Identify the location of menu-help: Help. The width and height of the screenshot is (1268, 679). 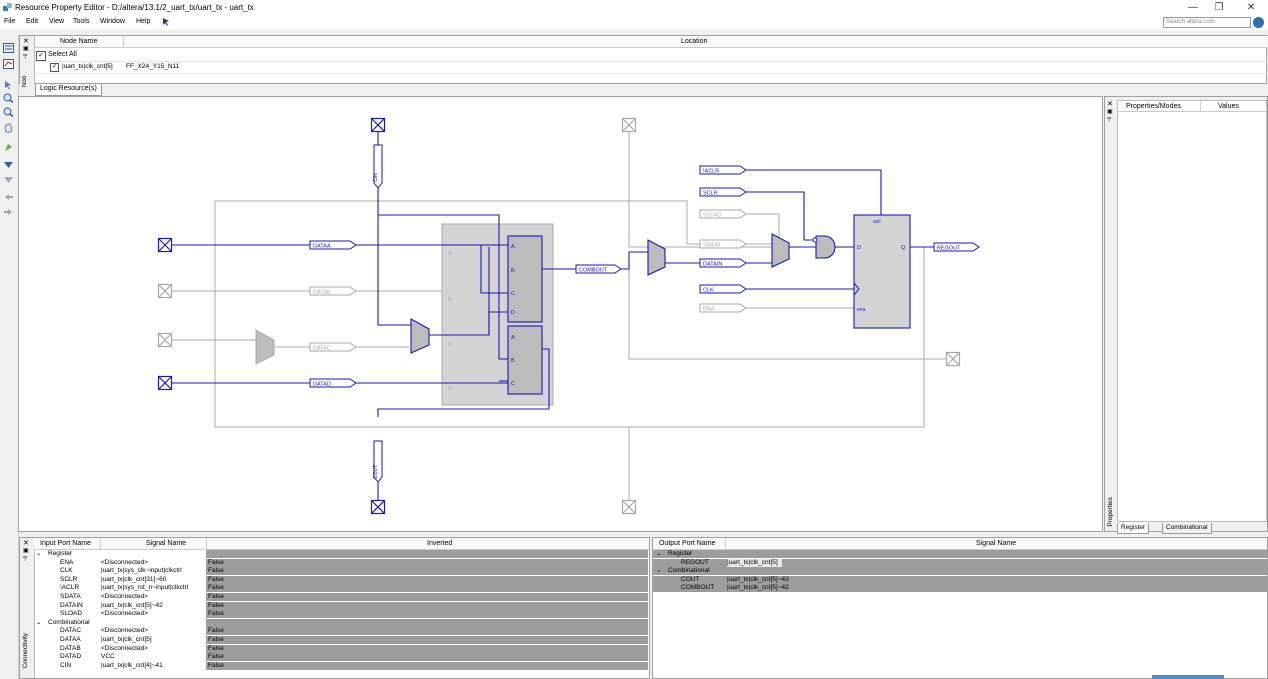
(143, 21).